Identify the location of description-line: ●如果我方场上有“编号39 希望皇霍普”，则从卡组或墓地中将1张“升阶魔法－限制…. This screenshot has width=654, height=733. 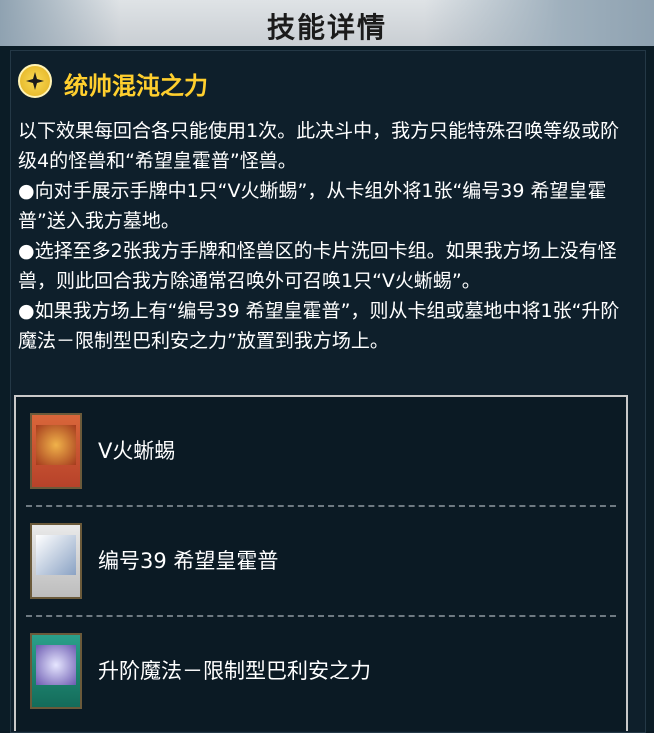
(319, 326).